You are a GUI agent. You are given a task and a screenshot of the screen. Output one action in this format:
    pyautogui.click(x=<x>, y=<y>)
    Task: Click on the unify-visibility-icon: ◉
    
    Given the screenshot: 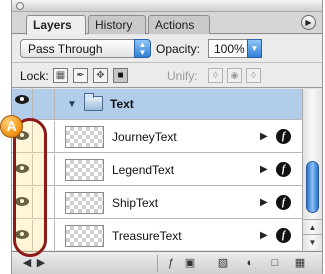 What is the action you would take?
    pyautogui.click(x=234, y=75)
    